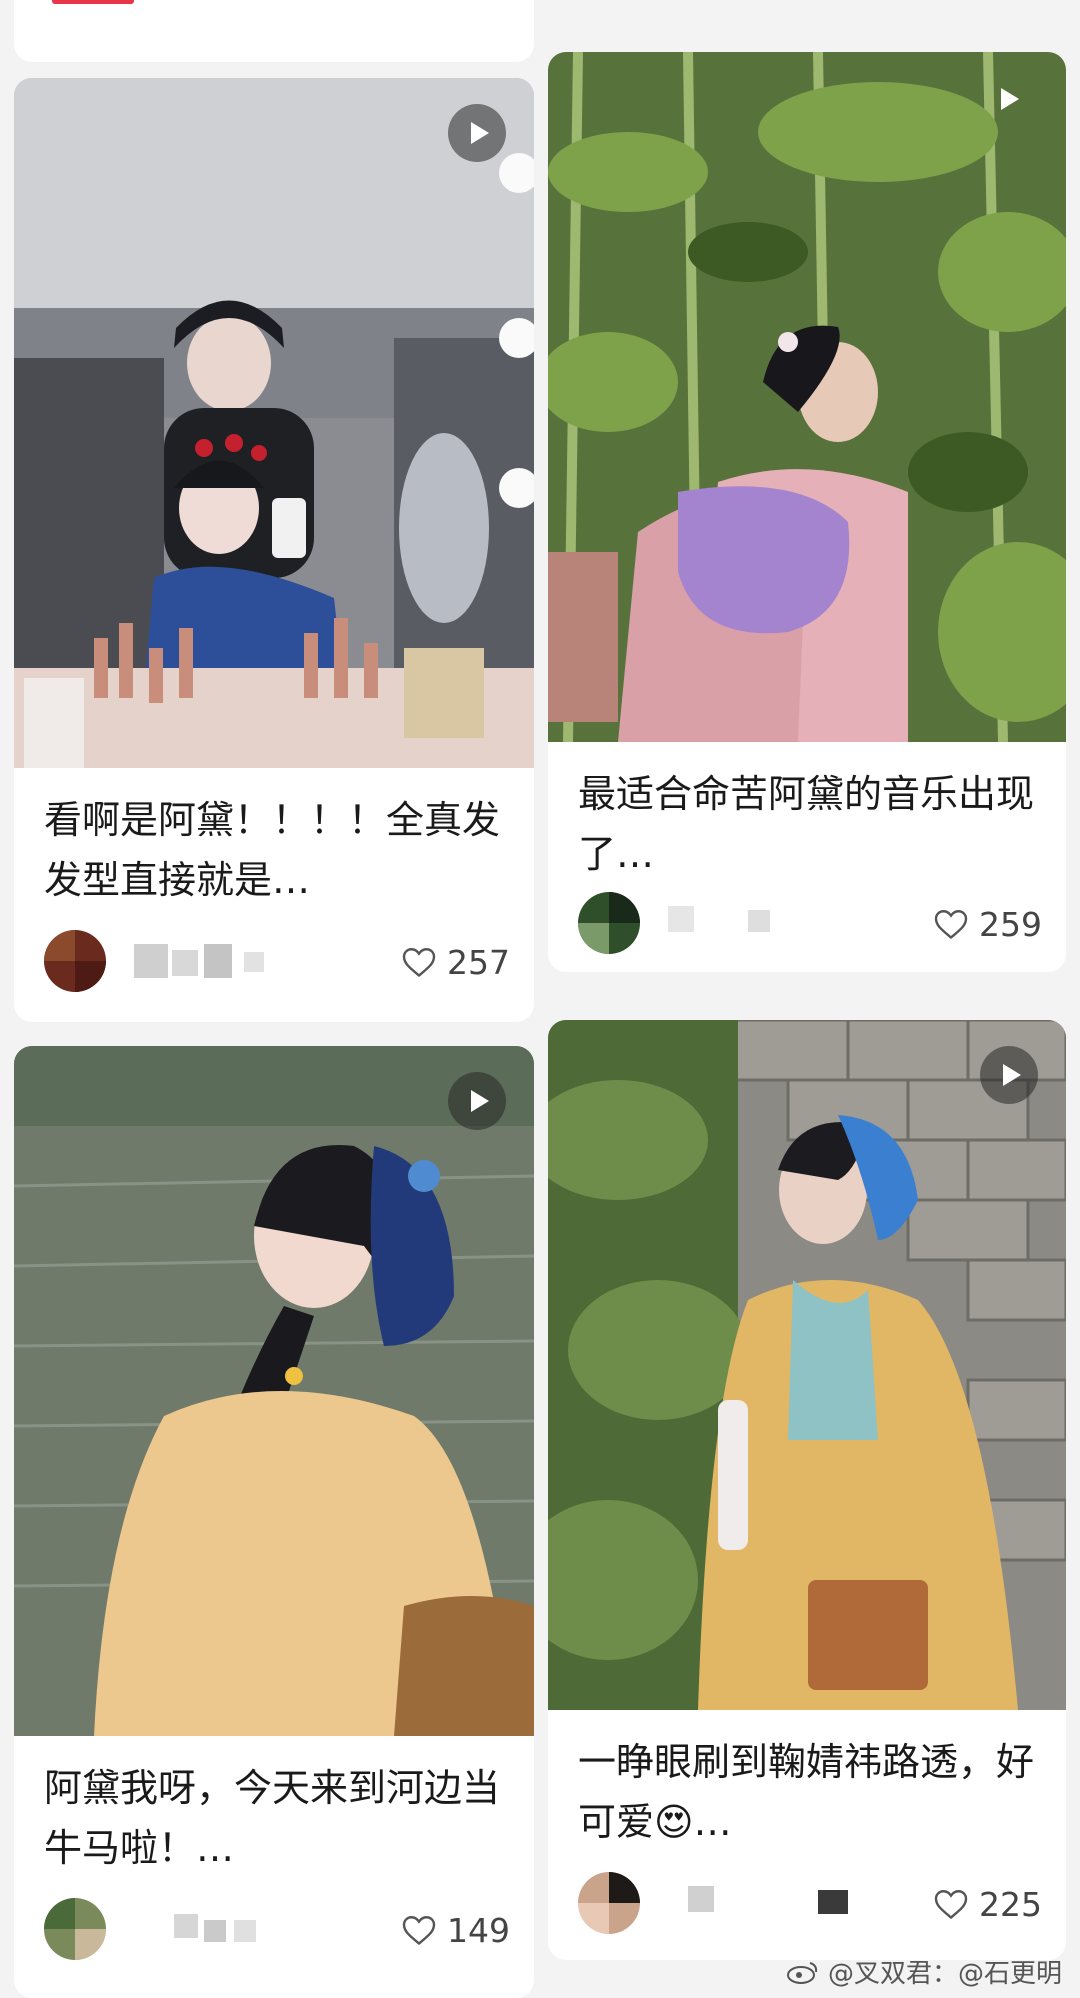 The height and width of the screenshot is (1998, 1080). Describe the element at coordinates (478, 962) in the screenshot. I see `like-count: 257` at that location.